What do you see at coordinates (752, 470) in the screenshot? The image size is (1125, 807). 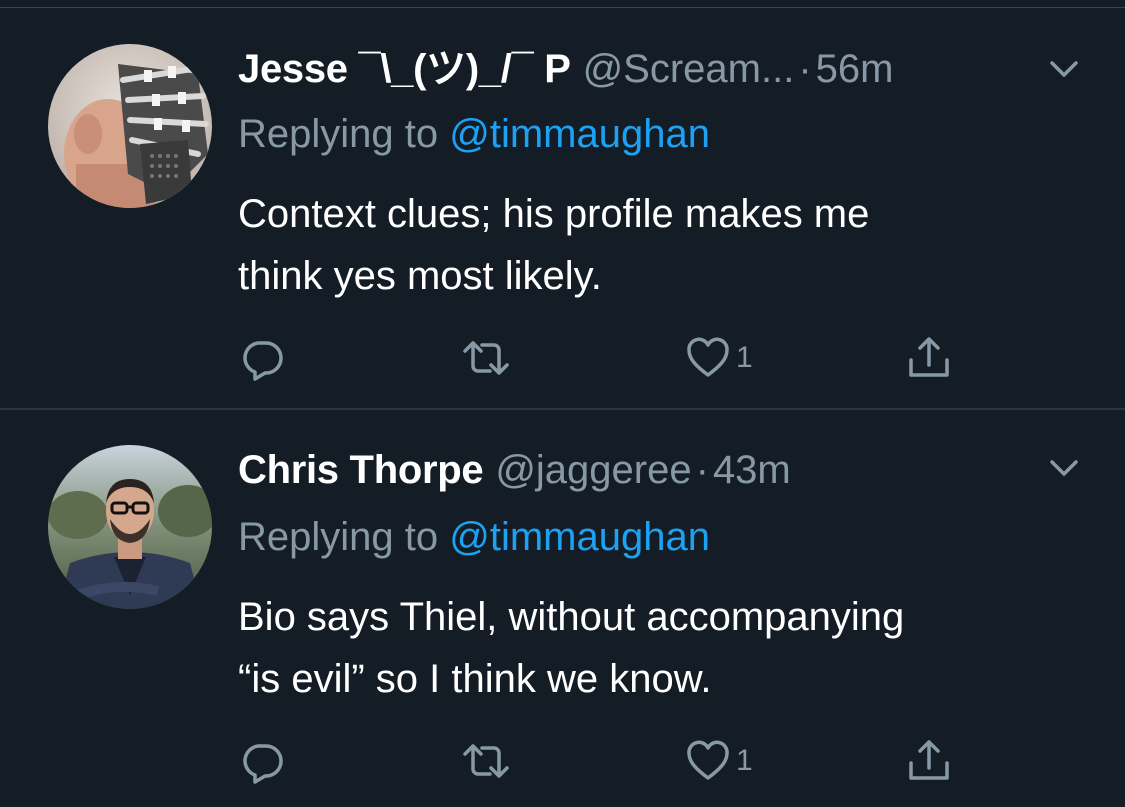 I see `timestamp: 43m` at bounding box center [752, 470].